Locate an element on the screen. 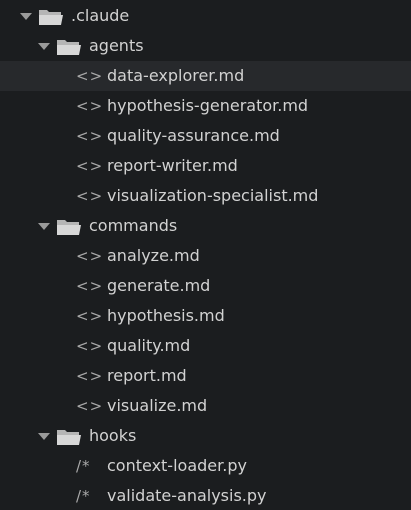 Image resolution: width=411 pixels, height=510 pixels. tree-folder-hooks: hooks is located at coordinates (205, 436).